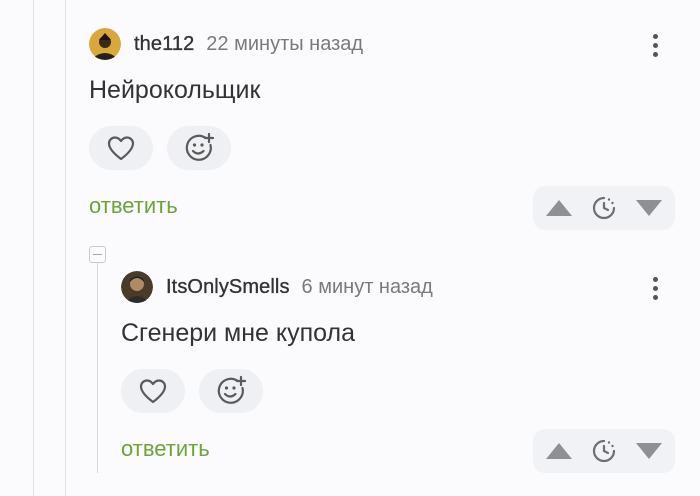 Image resolution: width=700 pixels, height=496 pixels. What do you see at coordinates (175, 90) in the screenshot?
I see `comment-text: Нейрокольщик` at bounding box center [175, 90].